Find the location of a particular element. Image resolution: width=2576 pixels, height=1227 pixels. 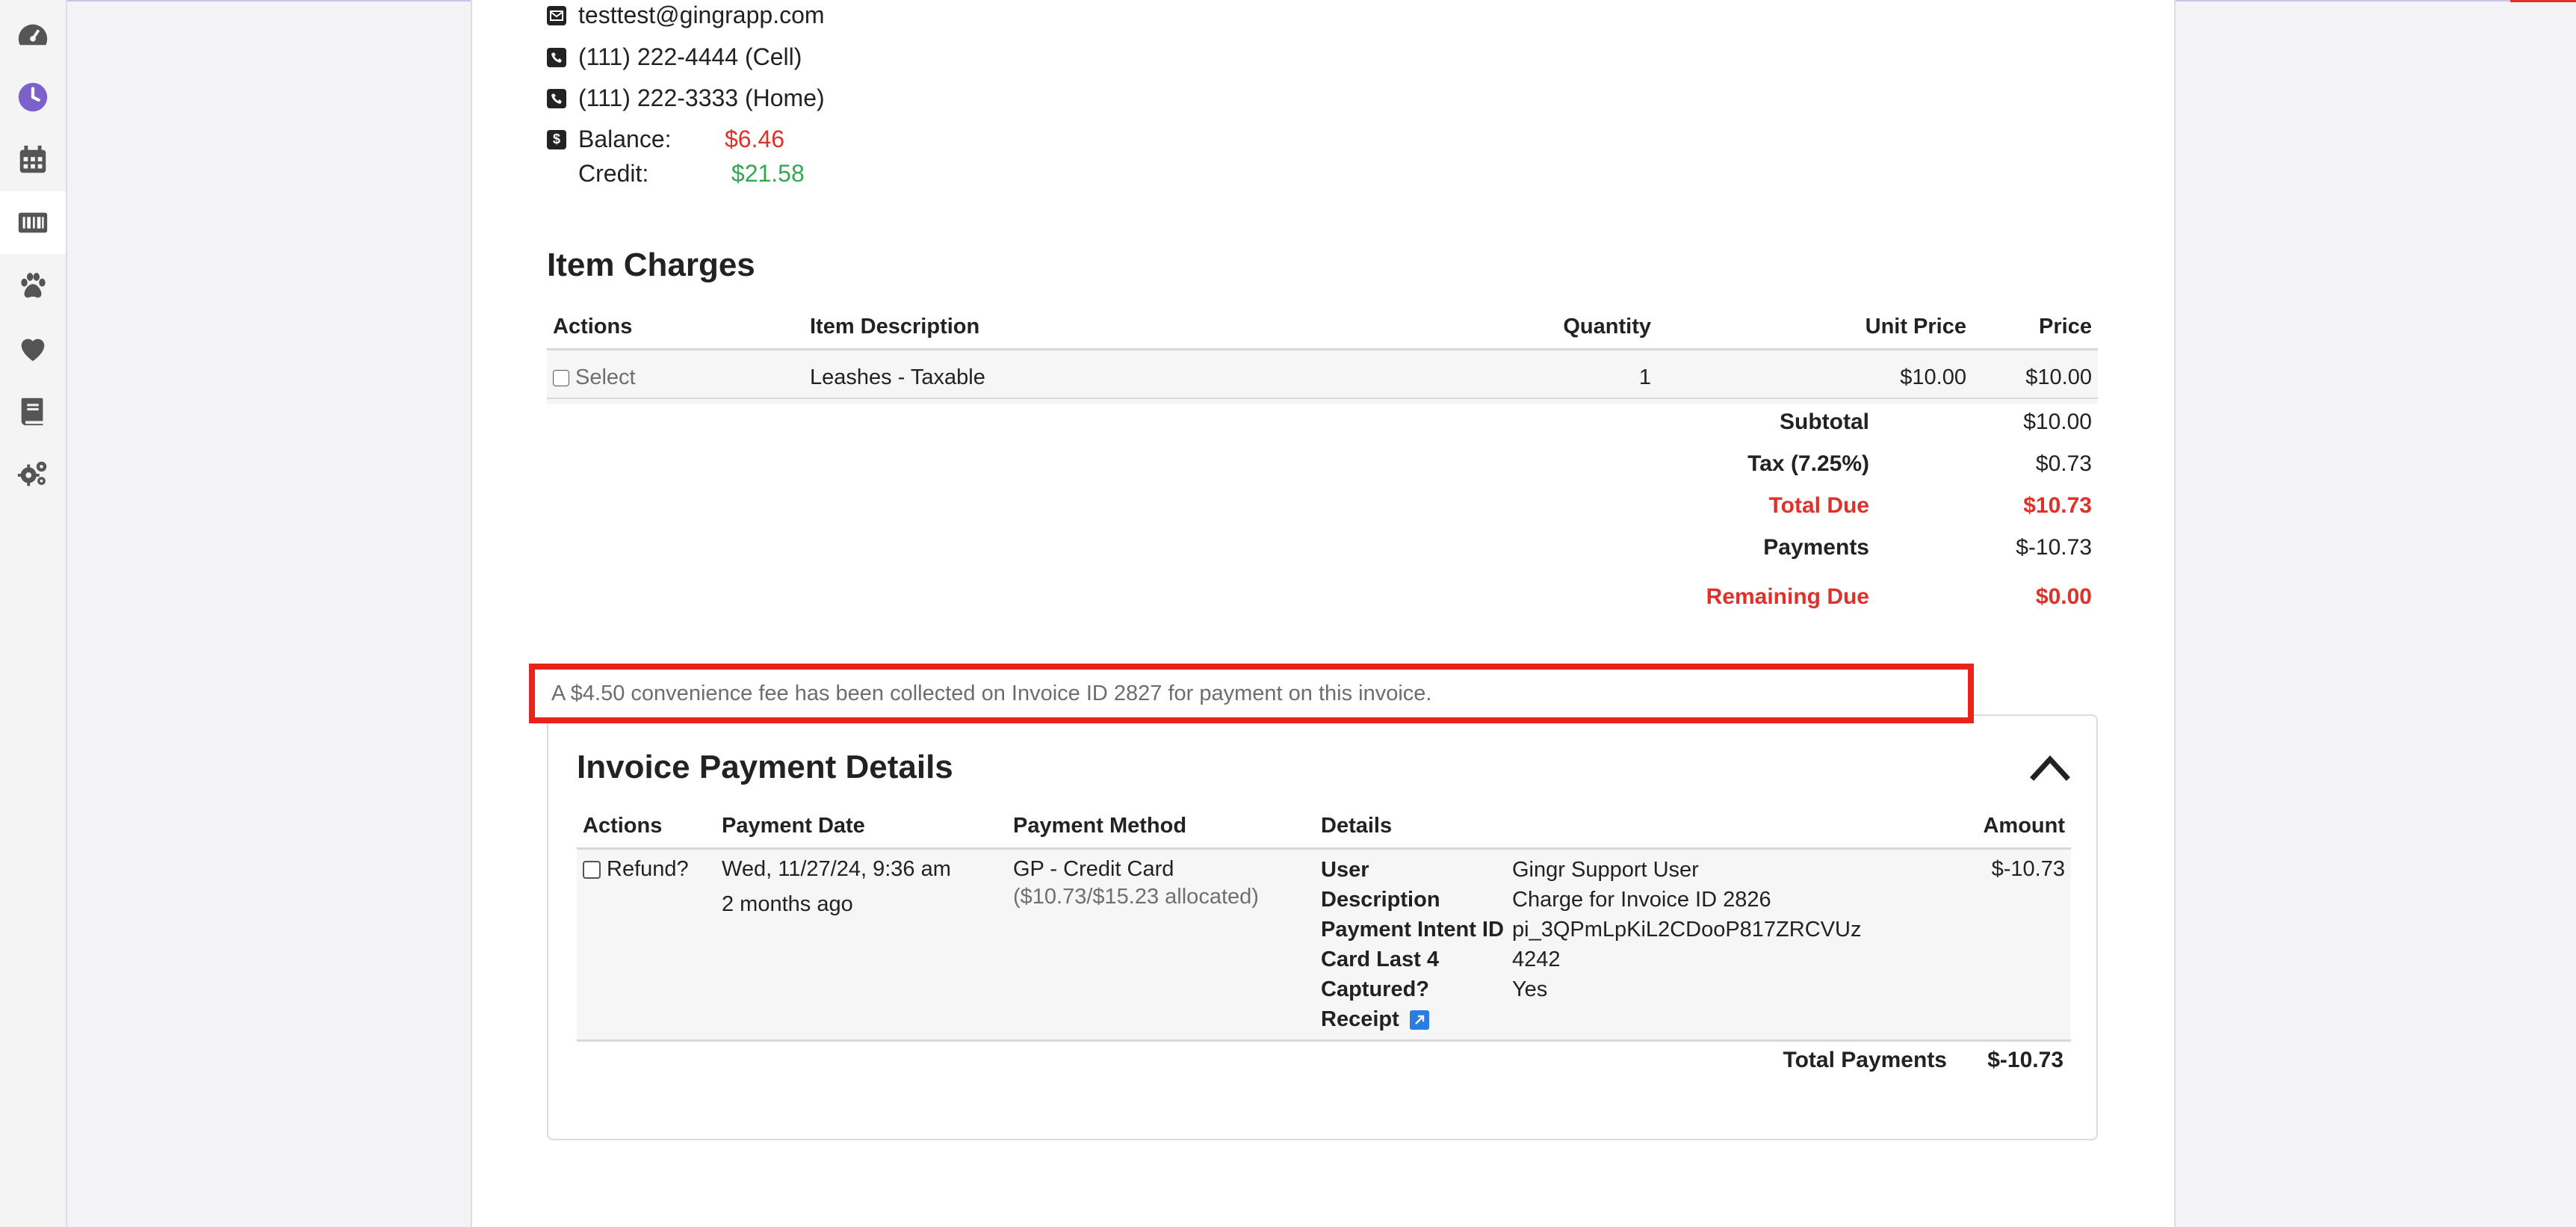

detail-captured: Yes is located at coordinates (1530, 989).